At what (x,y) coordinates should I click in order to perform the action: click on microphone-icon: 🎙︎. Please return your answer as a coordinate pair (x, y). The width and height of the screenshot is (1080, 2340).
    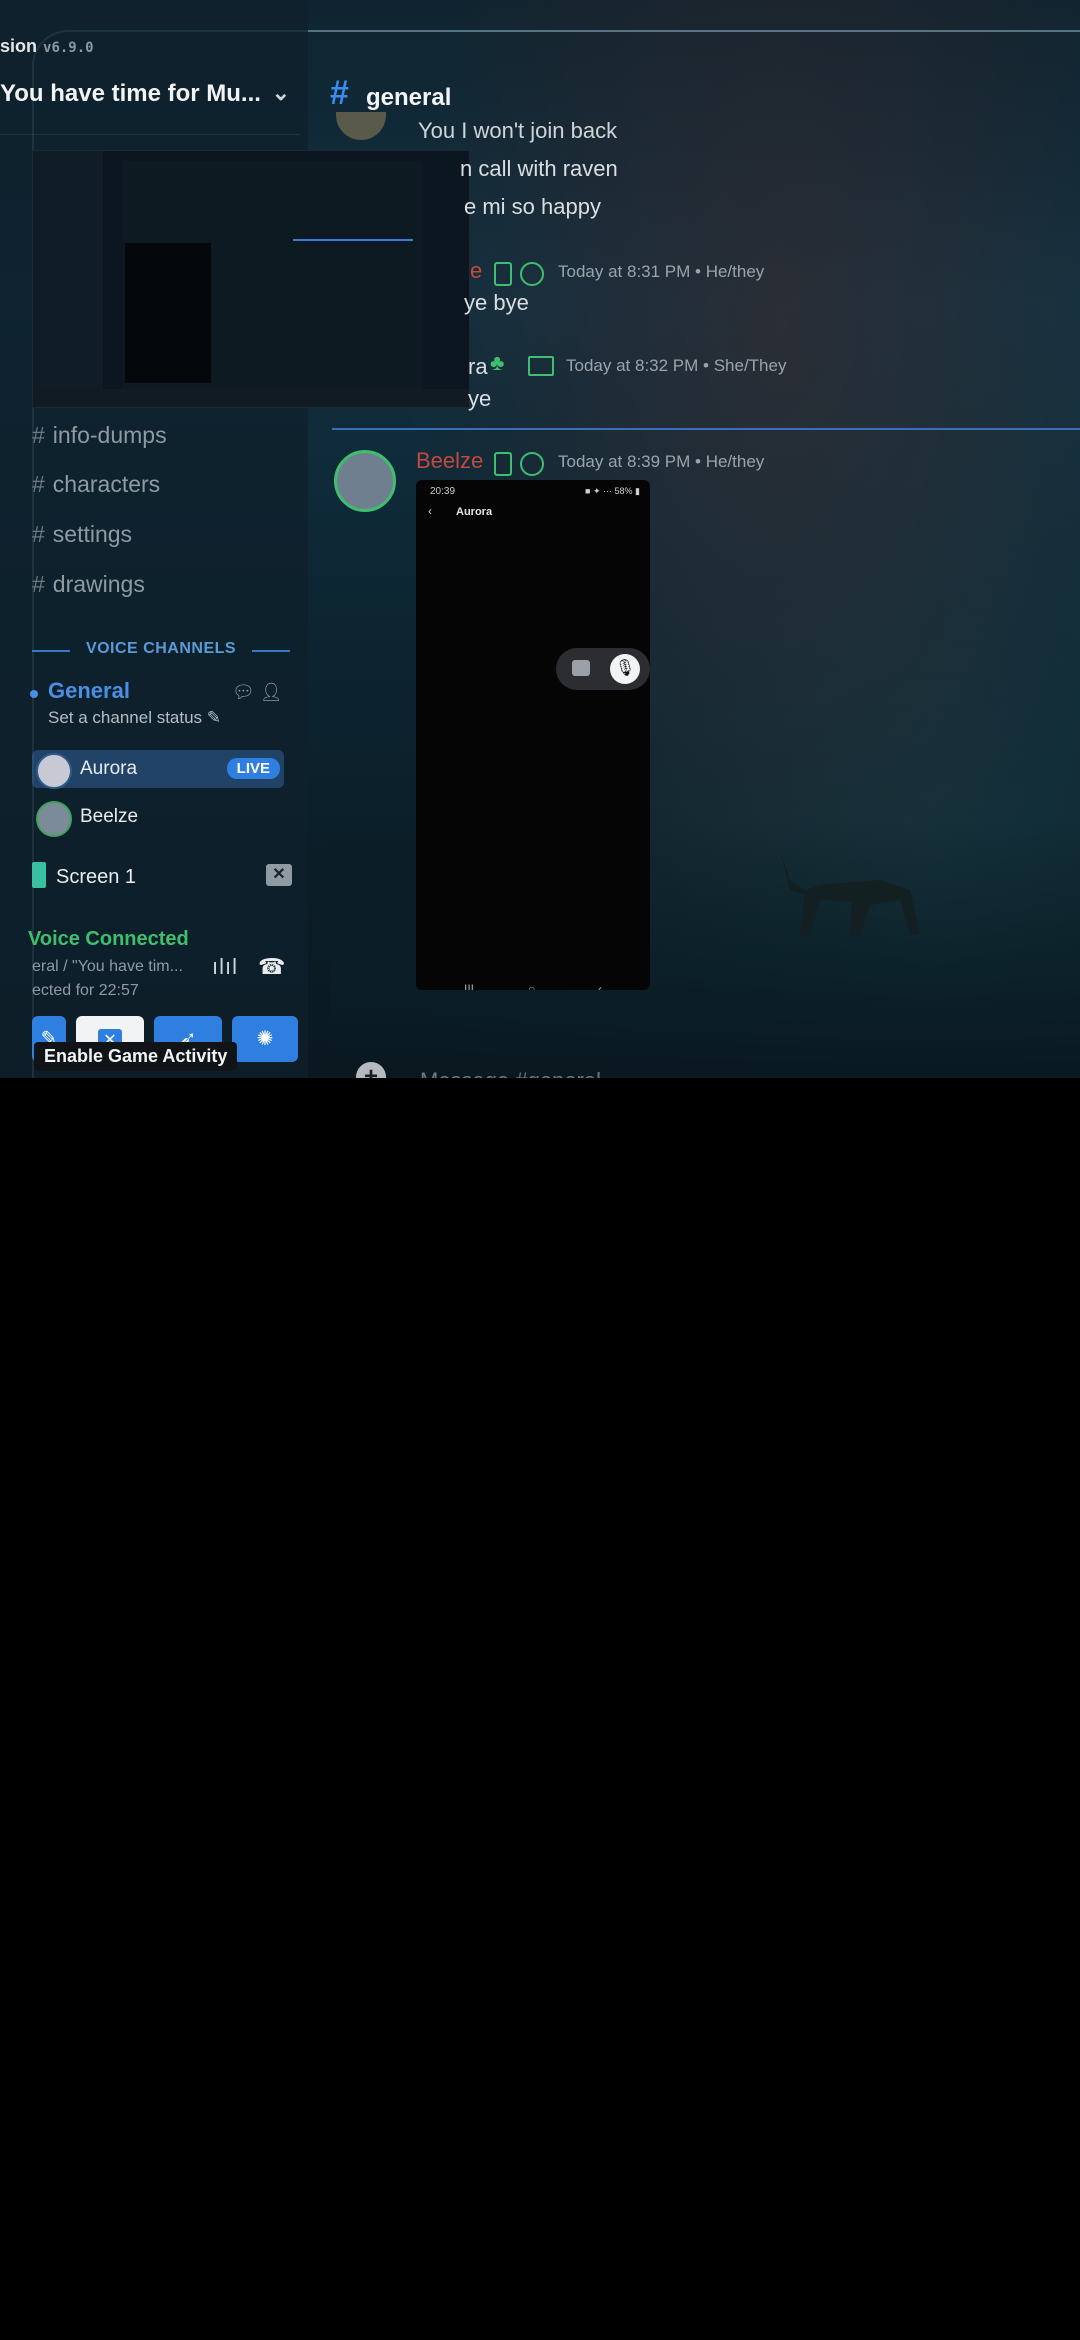
    Looking at the image, I should click on (625, 669).